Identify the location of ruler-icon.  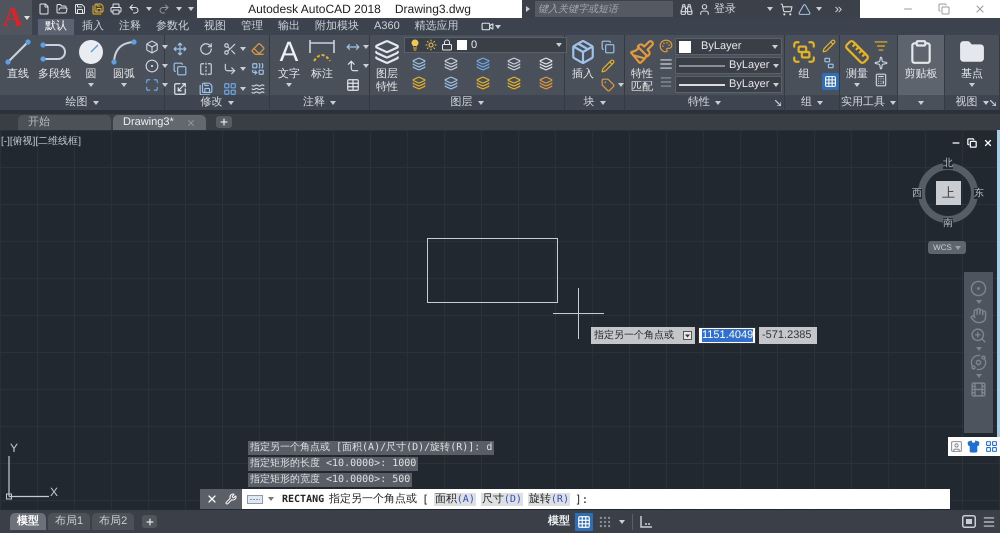
(857, 52).